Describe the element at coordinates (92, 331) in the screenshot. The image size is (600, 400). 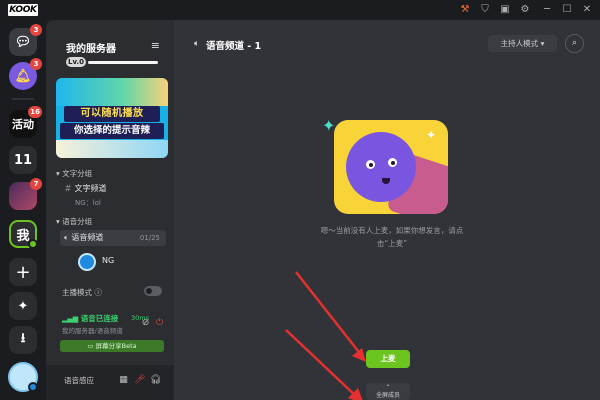
I see `connection-path: 我的服务器/语音频道` at that location.